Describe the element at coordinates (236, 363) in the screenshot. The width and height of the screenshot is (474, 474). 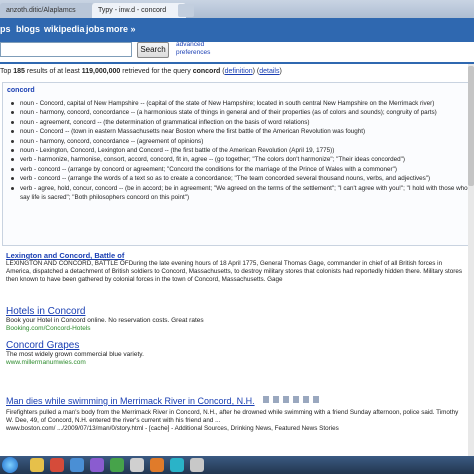
I see `ad-url: www.millermanumwies.com` at that location.